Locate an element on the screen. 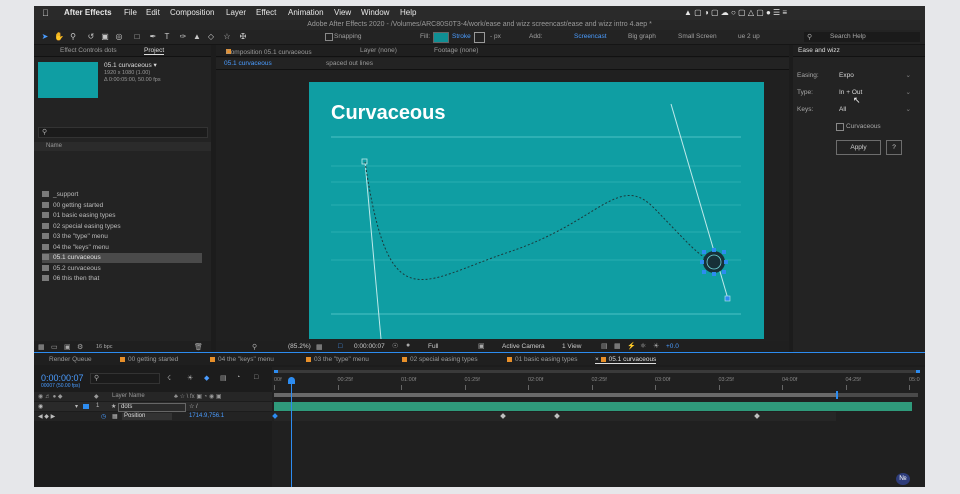 The image size is (960, 494). menu-effect: Effect is located at coordinates (266, 12).